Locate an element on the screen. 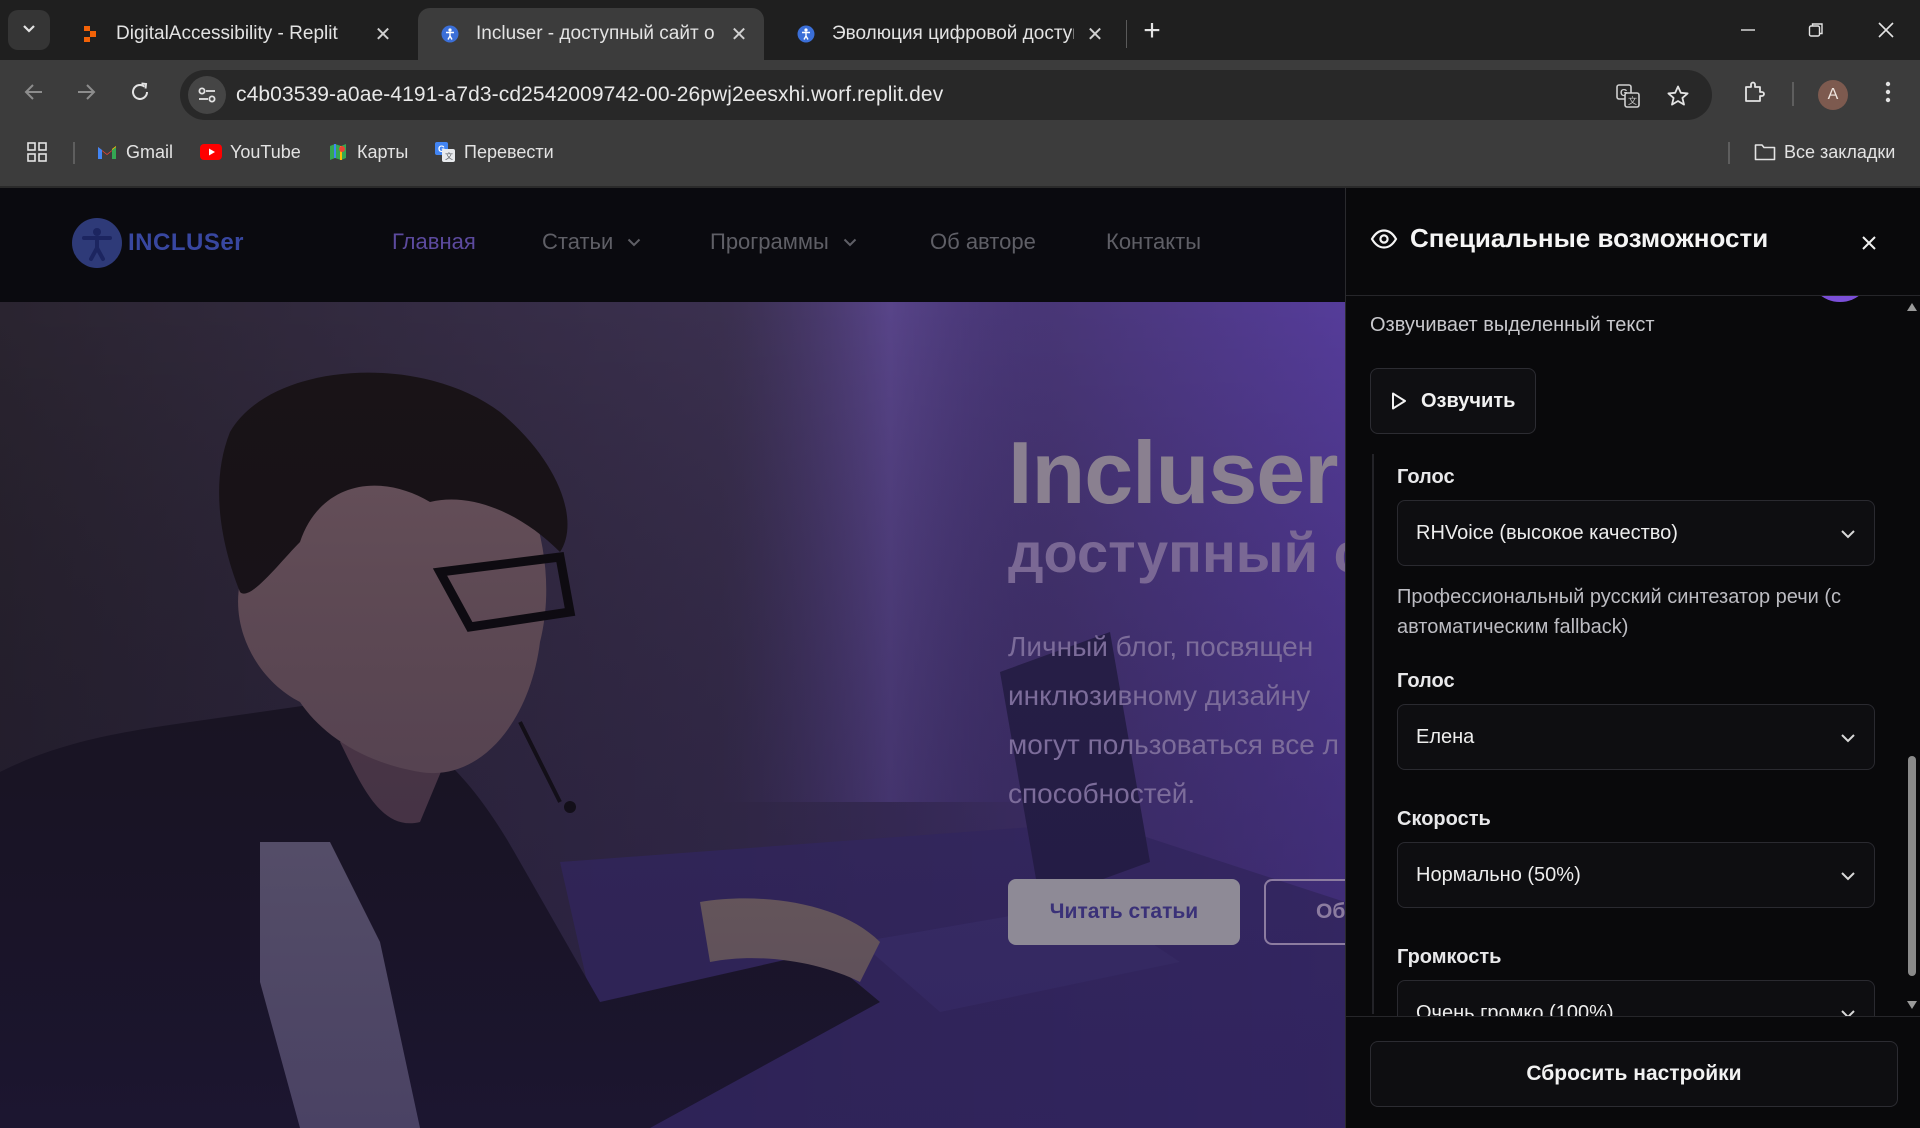 This screenshot has width=1920, height=1128. bookmark-label: Перевести is located at coordinates (509, 151).